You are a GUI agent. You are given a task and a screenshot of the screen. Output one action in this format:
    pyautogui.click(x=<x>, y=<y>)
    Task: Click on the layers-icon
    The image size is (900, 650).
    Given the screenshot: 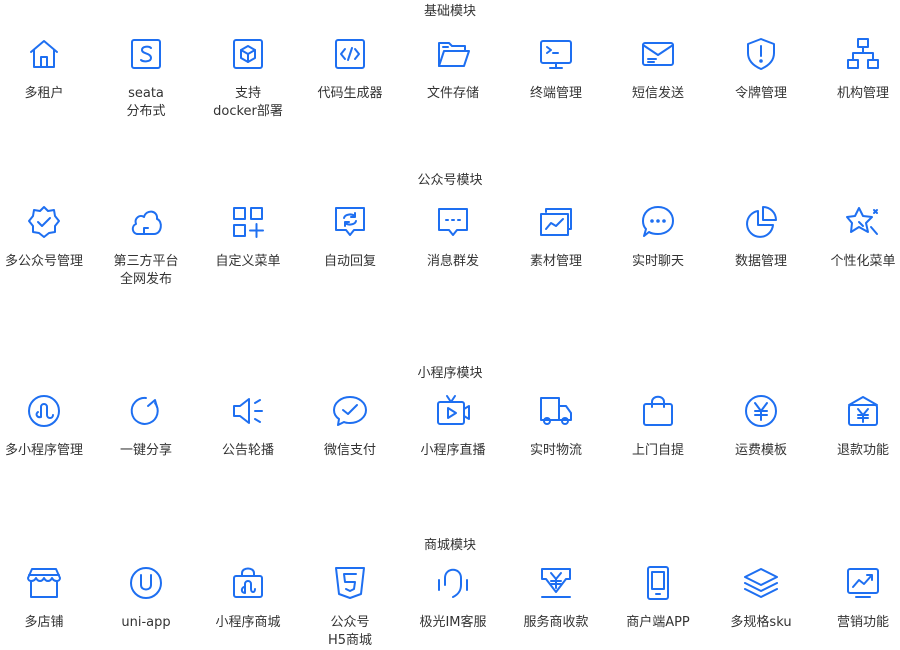 What is the action you would take?
    pyautogui.click(x=761, y=583)
    